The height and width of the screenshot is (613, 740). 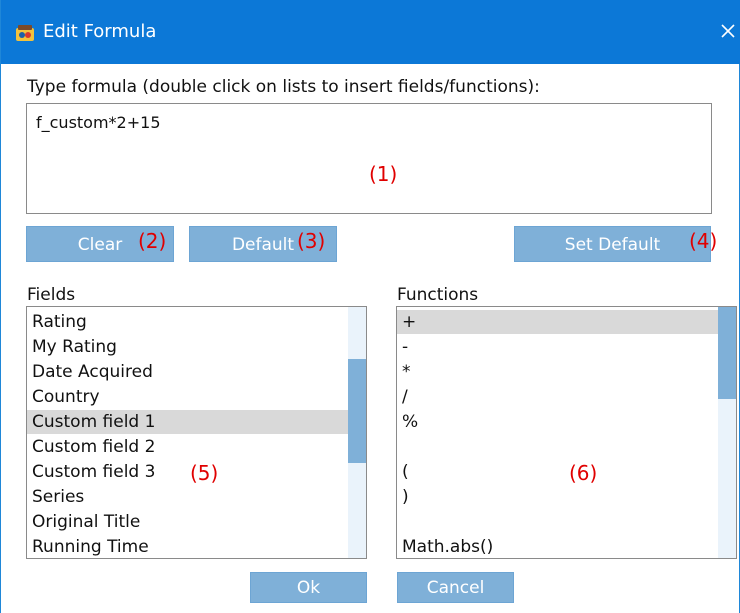 I want to click on close-icon, so click(x=727, y=31).